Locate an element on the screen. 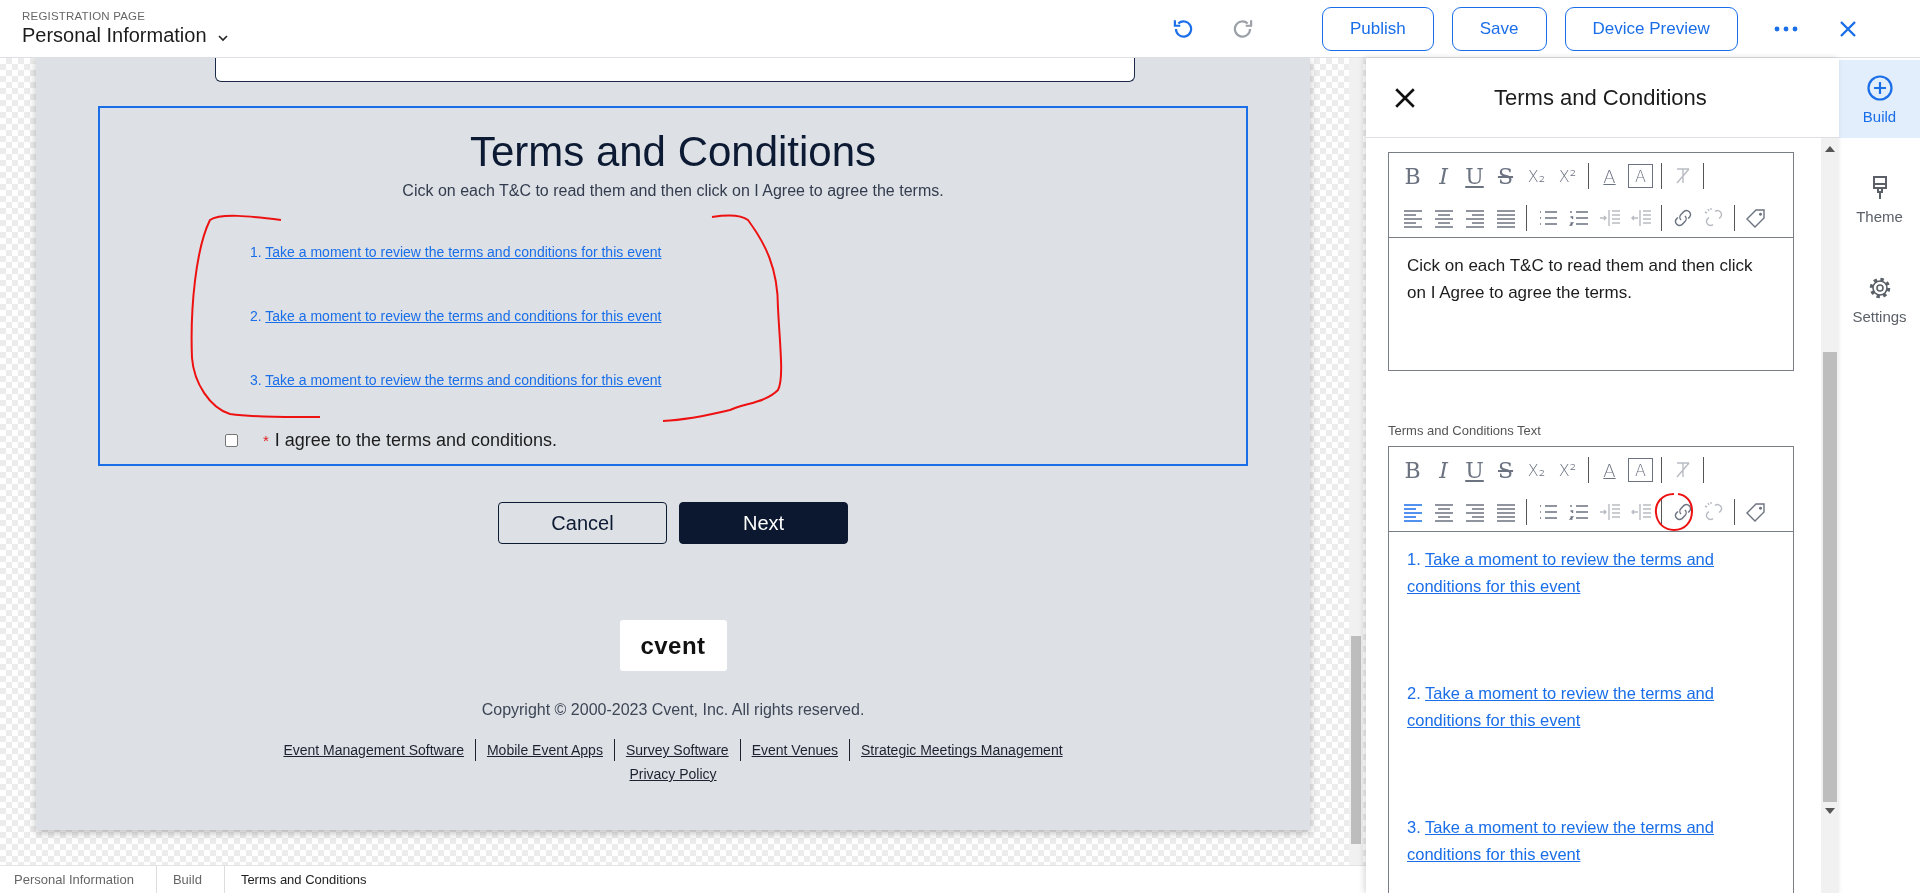 This screenshot has width=1920, height=893. breadcrumb-item: Personal Information is located at coordinates (85, 879).